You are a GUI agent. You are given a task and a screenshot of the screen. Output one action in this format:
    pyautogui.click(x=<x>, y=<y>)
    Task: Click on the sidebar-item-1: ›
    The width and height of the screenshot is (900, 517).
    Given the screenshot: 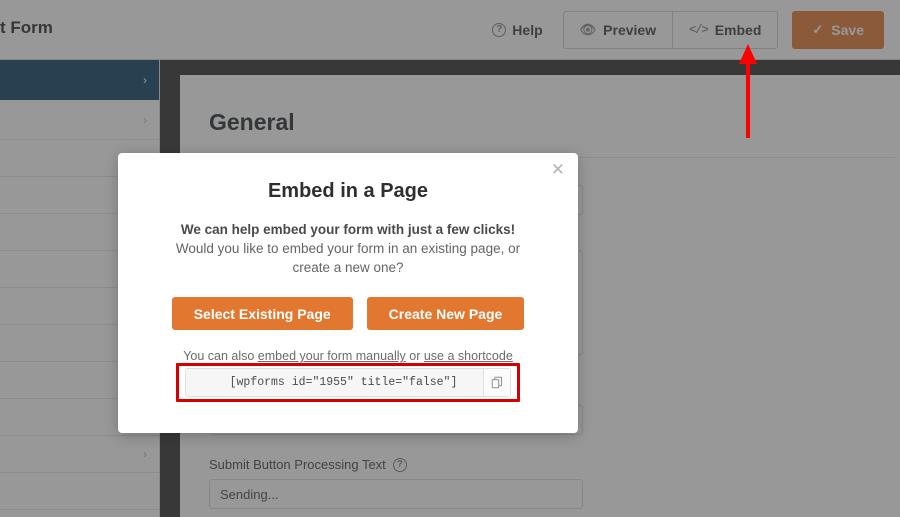 What is the action you would take?
    pyautogui.click(x=79, y=120)
    